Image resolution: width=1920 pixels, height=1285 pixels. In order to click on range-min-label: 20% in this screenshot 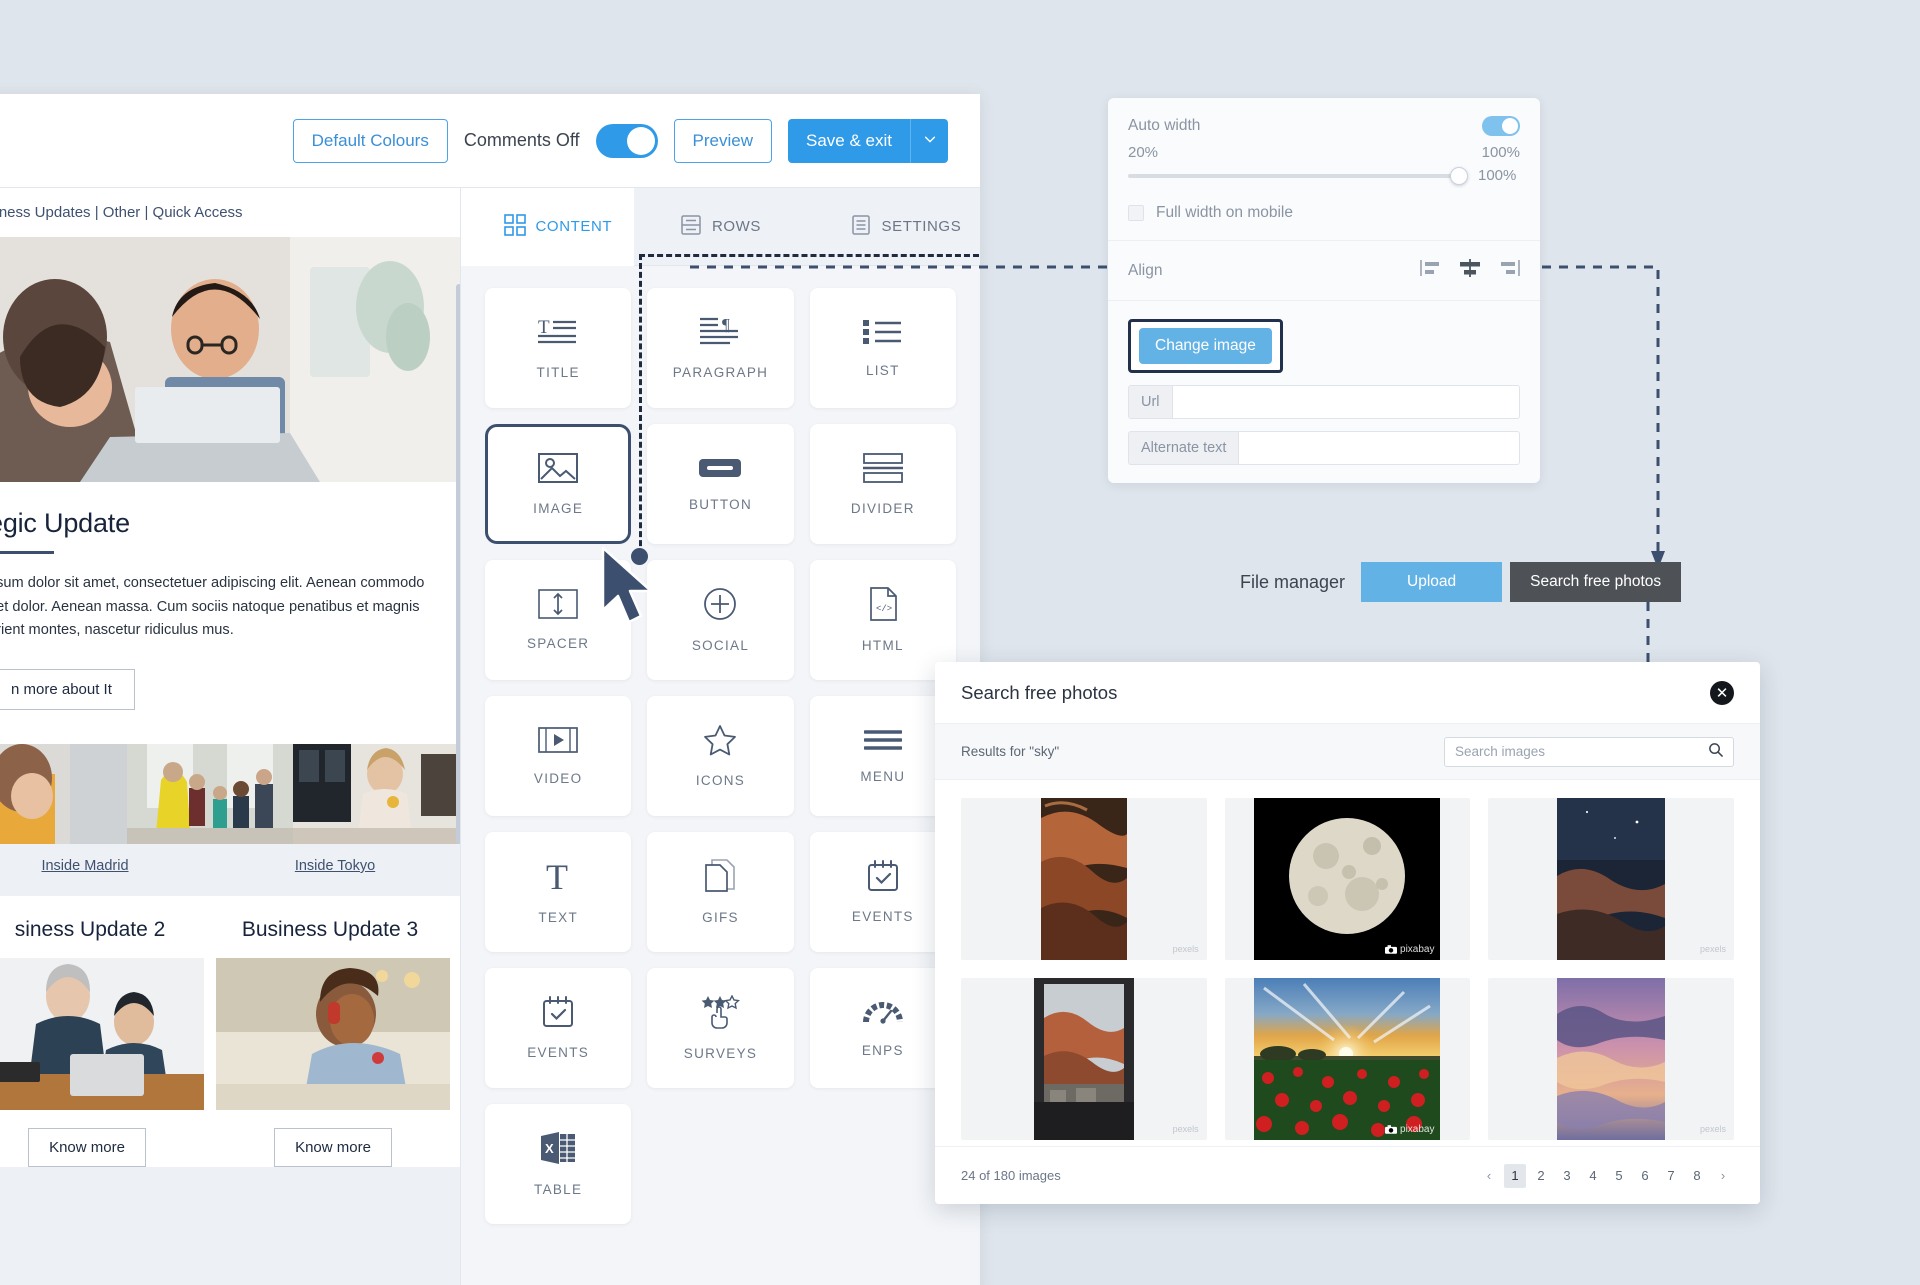, I will do `click(1143, 152)`.